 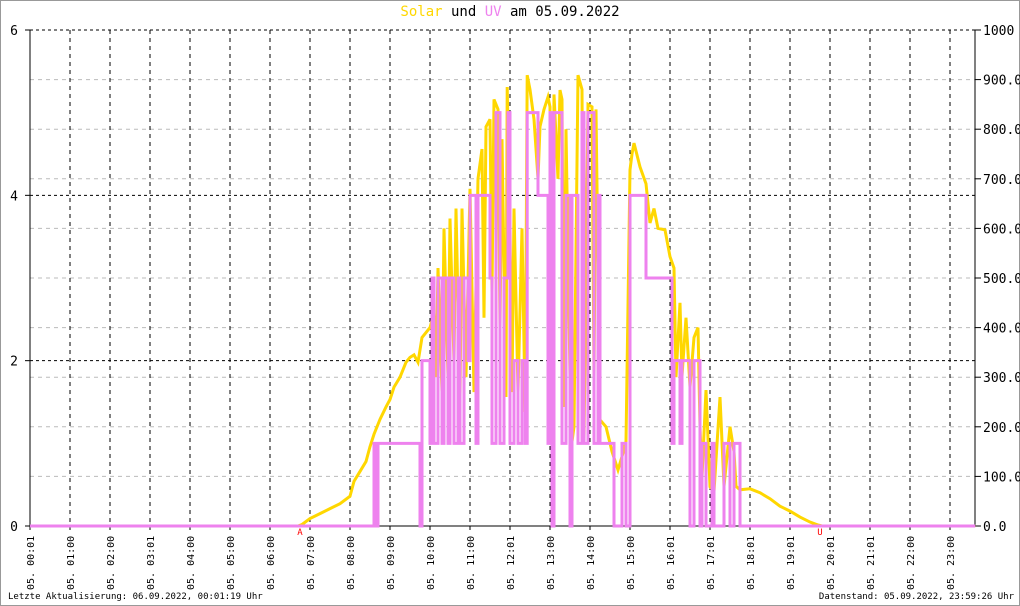 I want to click on x-tick-label: 05. 01:00, so click(x=71, y=563).